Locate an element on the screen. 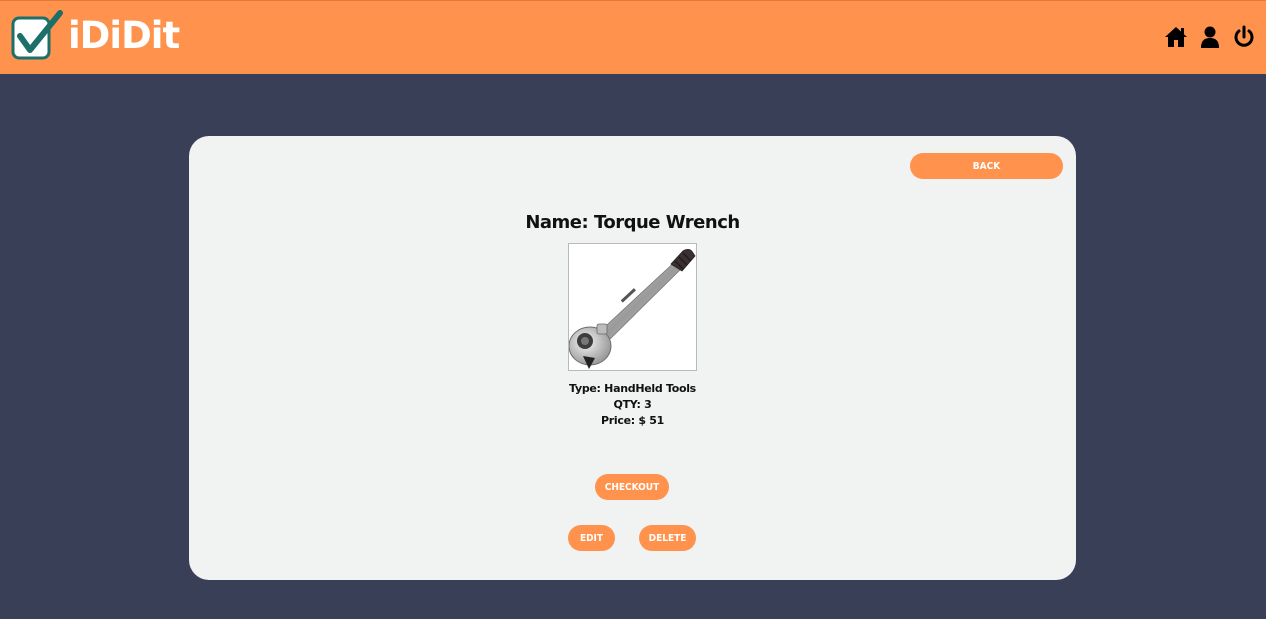  item-type: Type: HandHeld Tools is located at coordinates (632, 388).